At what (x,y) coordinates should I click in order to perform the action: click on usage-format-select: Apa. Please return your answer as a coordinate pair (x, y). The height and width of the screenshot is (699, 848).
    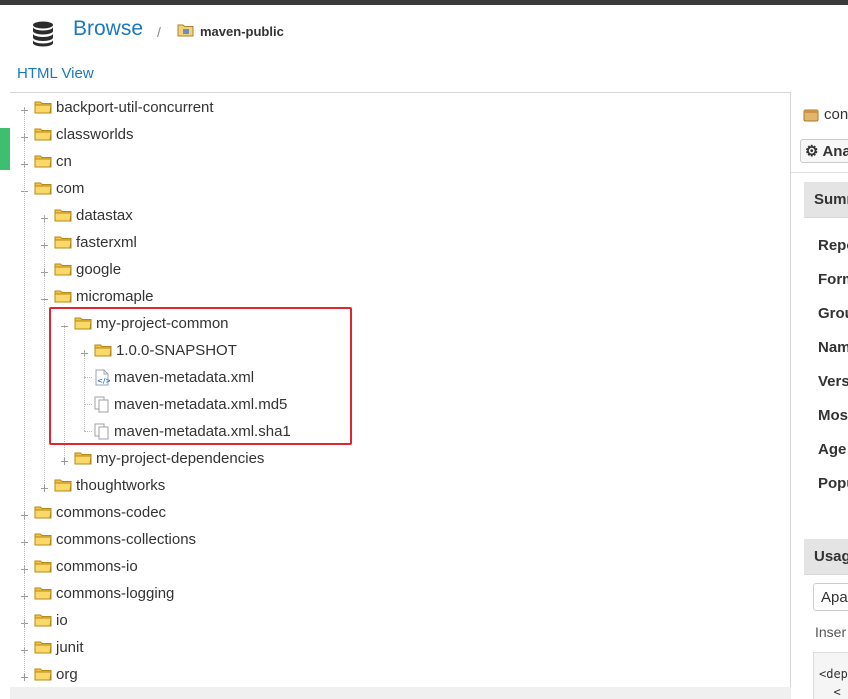
    Looking at the image, I should click on (830, 597).